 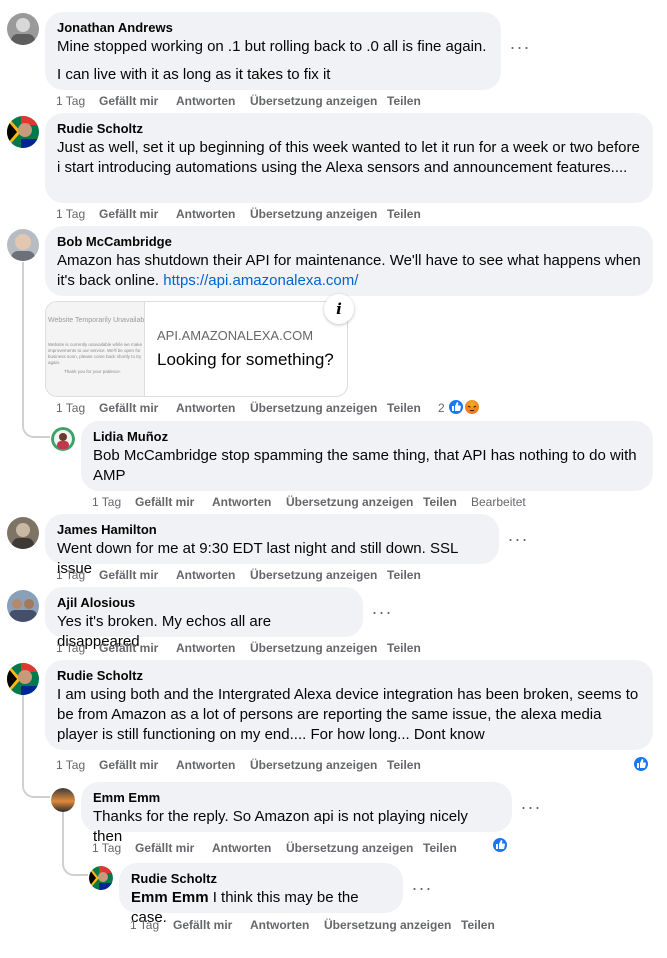 I want to click on comment-link: https://api.amazonalexa.com/, so click(x=260, y=280).